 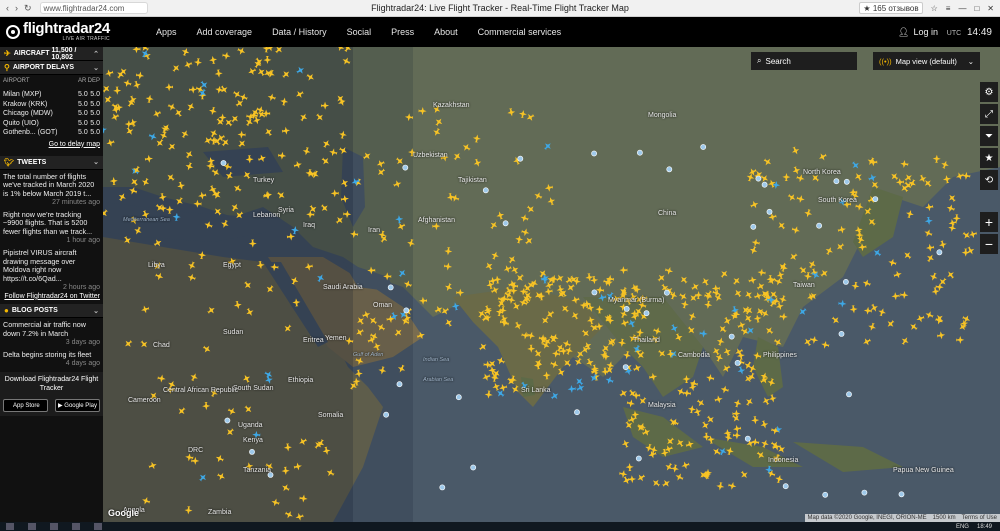 I want to click on minimize-icon: —, so click(x=962, y=8).